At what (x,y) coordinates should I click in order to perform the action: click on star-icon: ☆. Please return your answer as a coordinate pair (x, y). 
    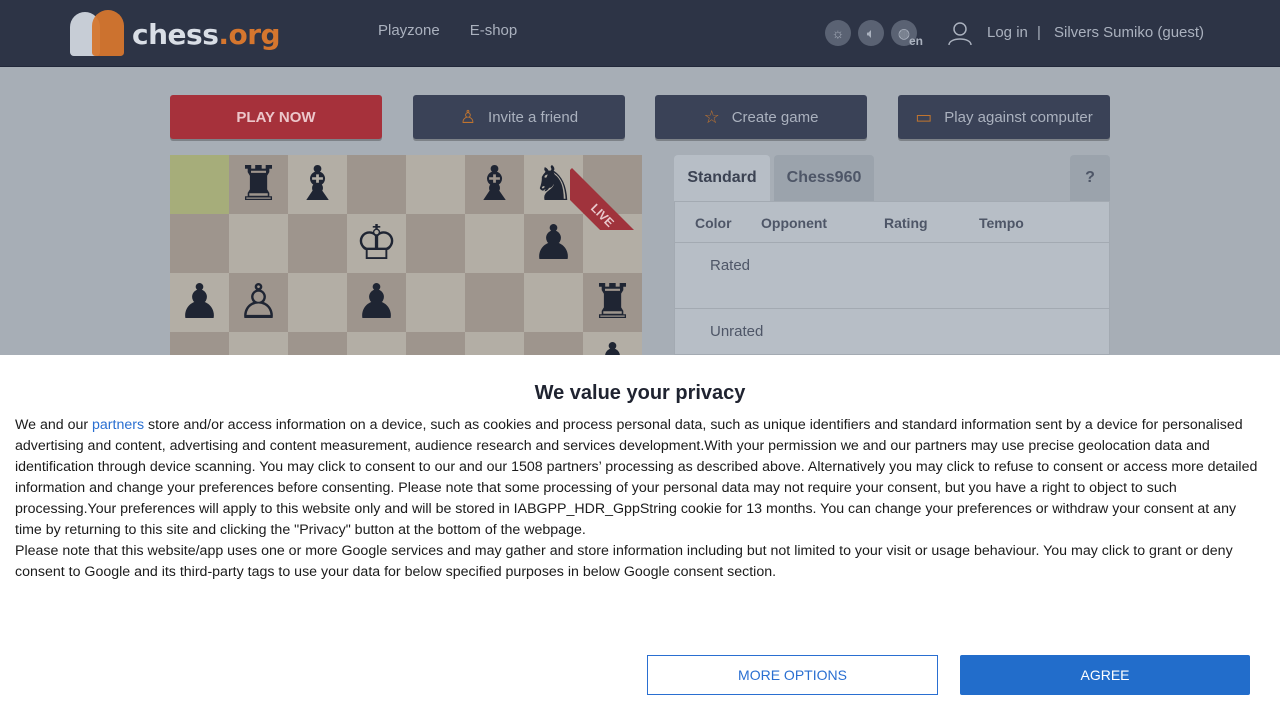
    Looking at the image, I should click on (711, 116).